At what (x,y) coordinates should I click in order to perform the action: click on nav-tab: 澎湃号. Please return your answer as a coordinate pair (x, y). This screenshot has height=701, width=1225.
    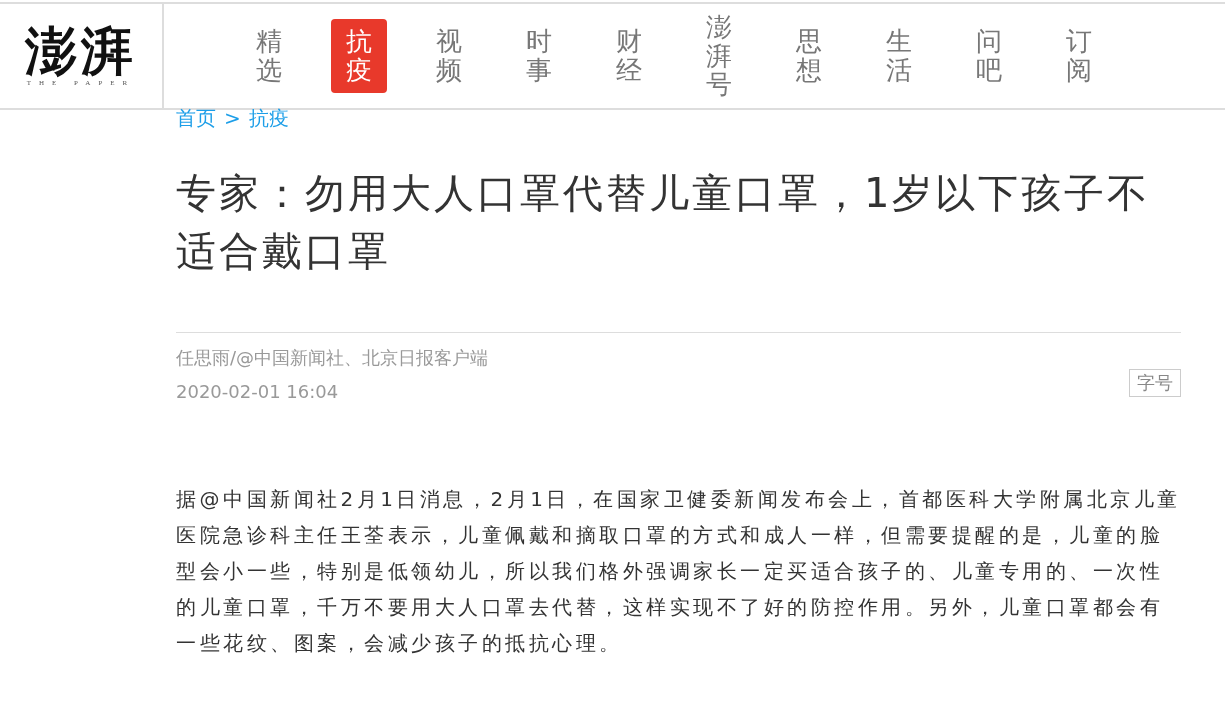
    Looking at the image, I should click on (719, 56).